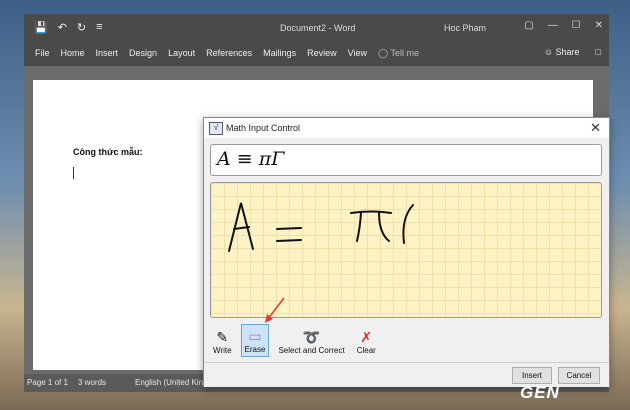 The image size is (630, 410). What do you see at coordinates (48, 53) in the screenshot?
I see `tab-file: File` at bounding box center [48, 53].